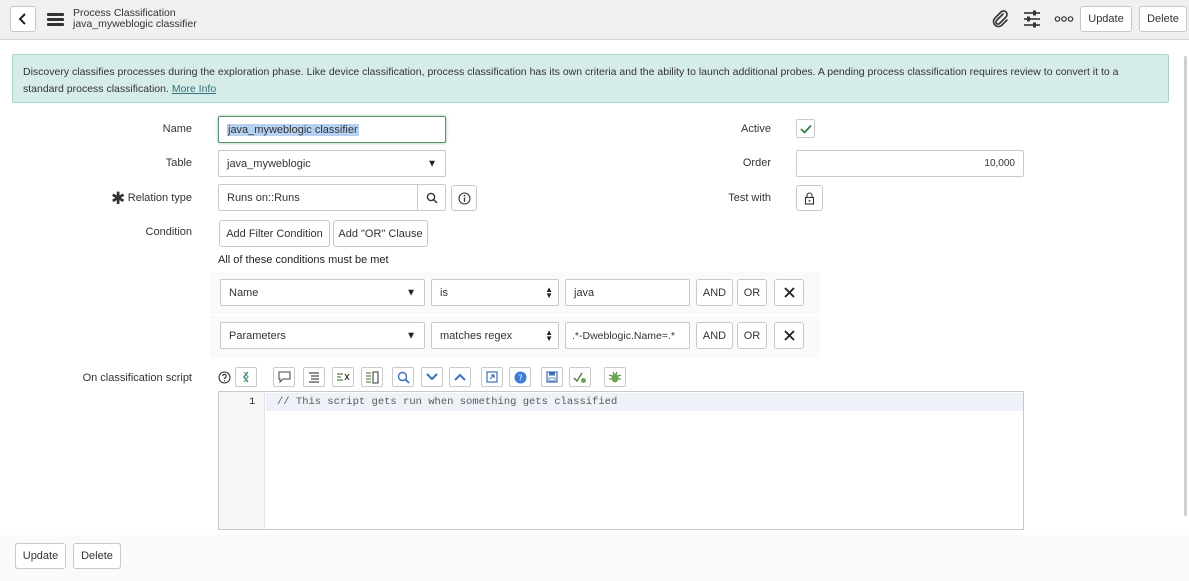  I want to click on header-delete-button: Delete, so click(1163, 19).